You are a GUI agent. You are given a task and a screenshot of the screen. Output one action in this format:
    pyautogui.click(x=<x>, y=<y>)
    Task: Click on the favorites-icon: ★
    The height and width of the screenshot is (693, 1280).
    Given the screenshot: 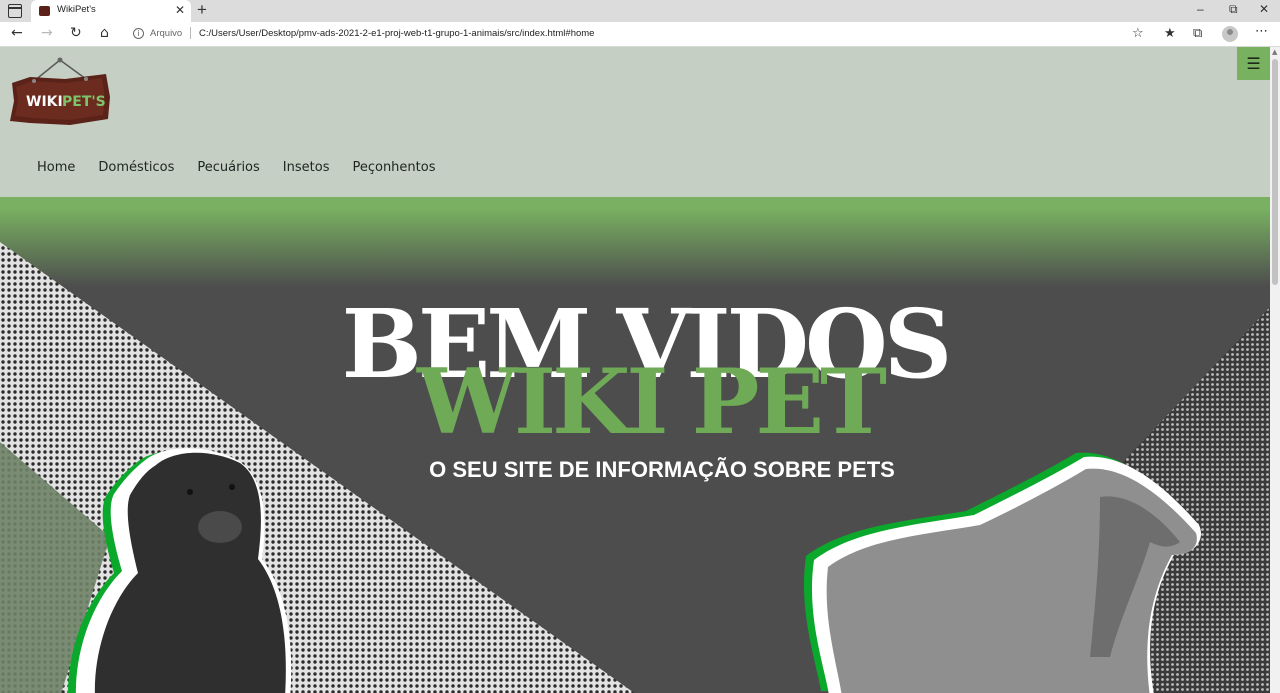 What is the action you would take?
    pyautogui.click(x=1170, y=33)
    